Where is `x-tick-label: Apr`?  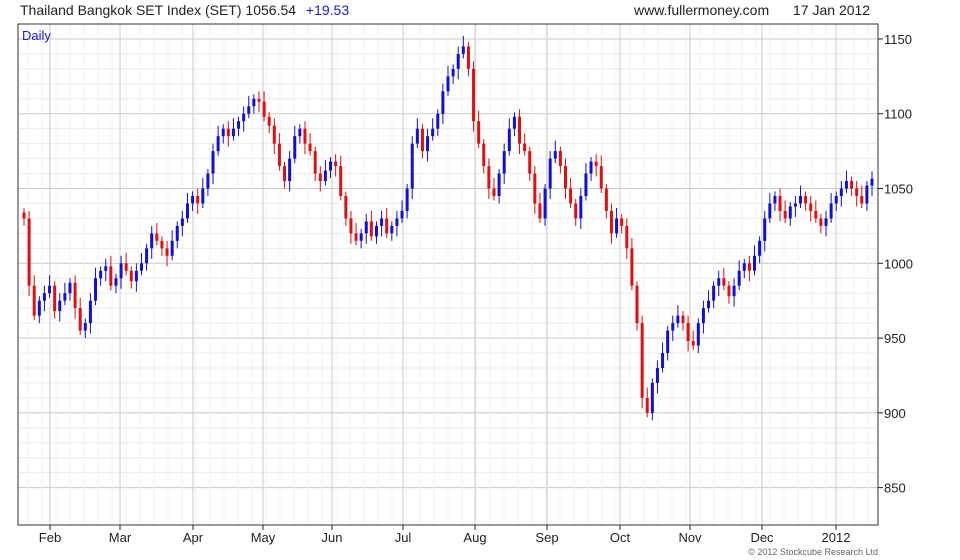 x-tick-label: Apr is located at coordinates (193, 537).